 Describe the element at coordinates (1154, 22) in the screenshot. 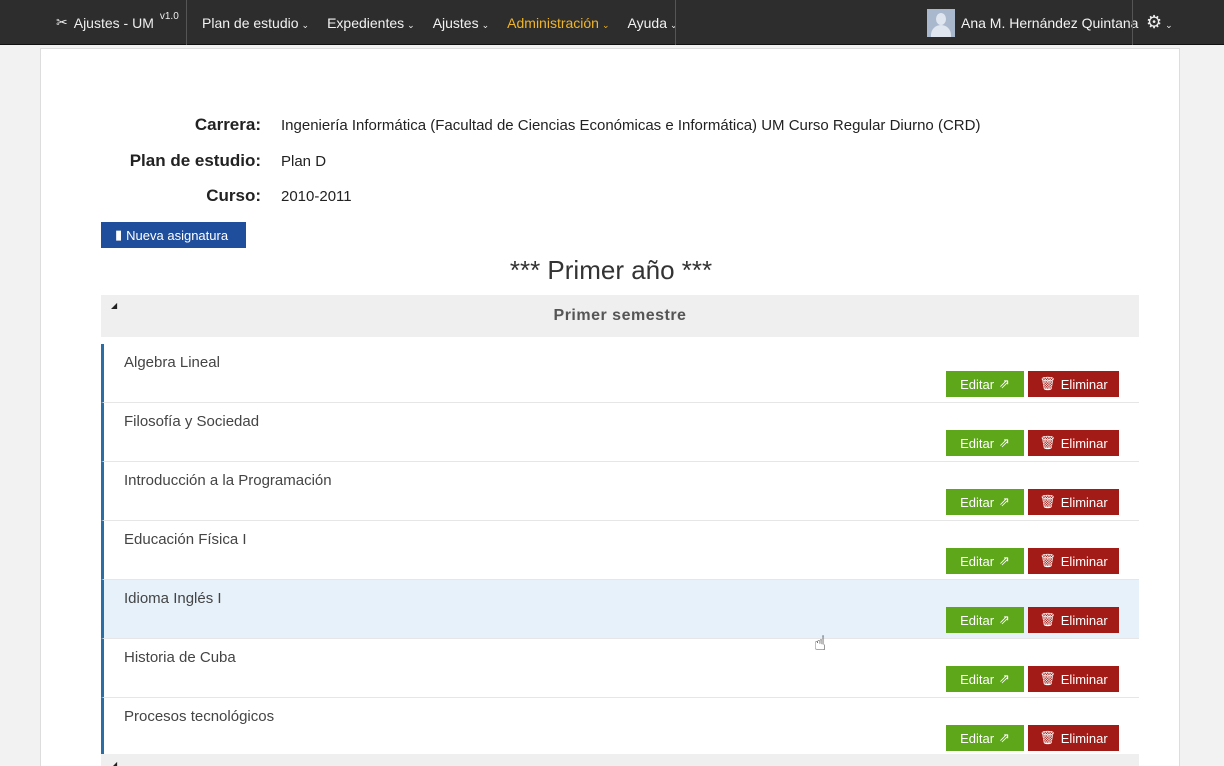

I see `gear-icon: ⚙` at that location.